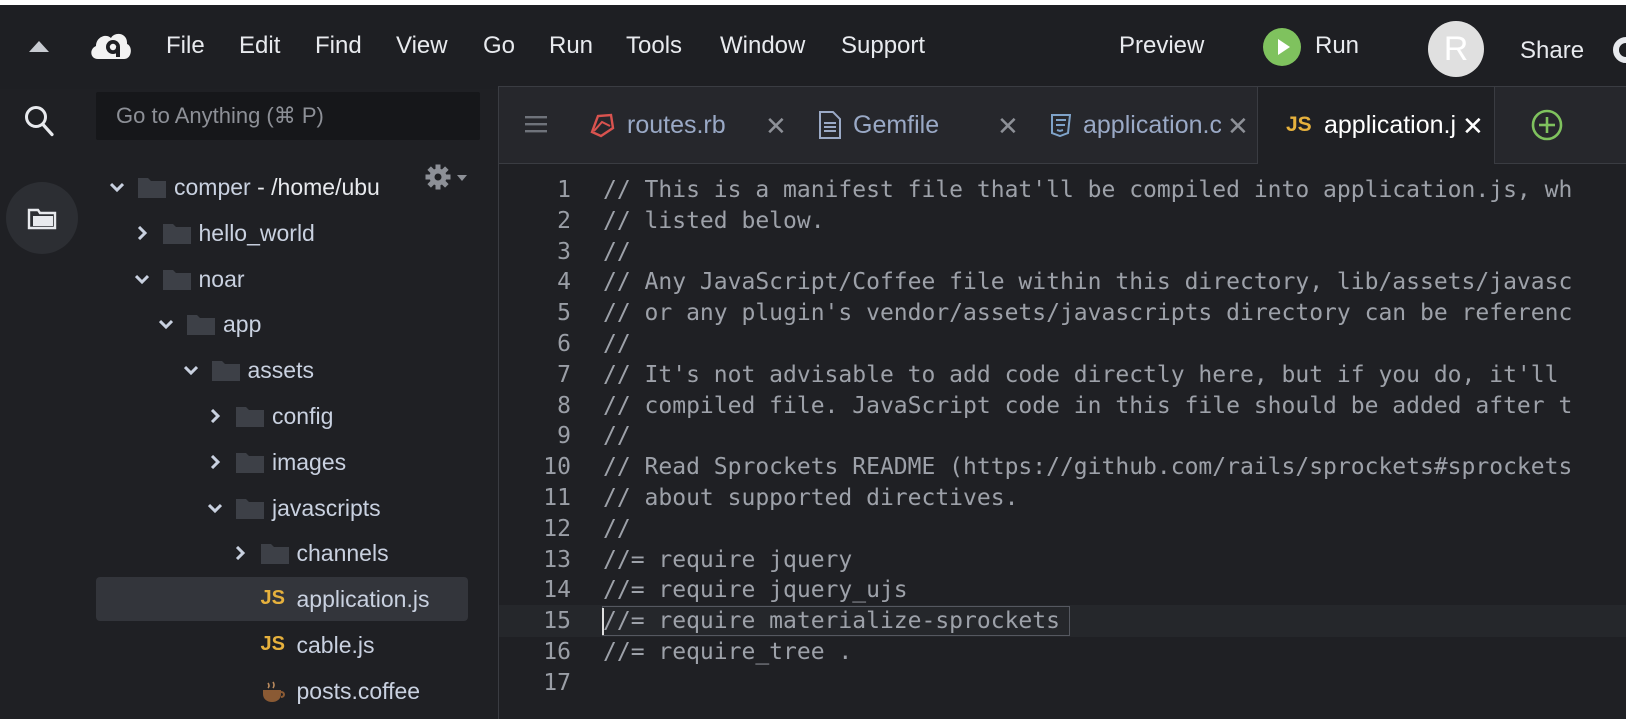  I want to click on tree-row-hello-world: hello_world, so click(282, 233).